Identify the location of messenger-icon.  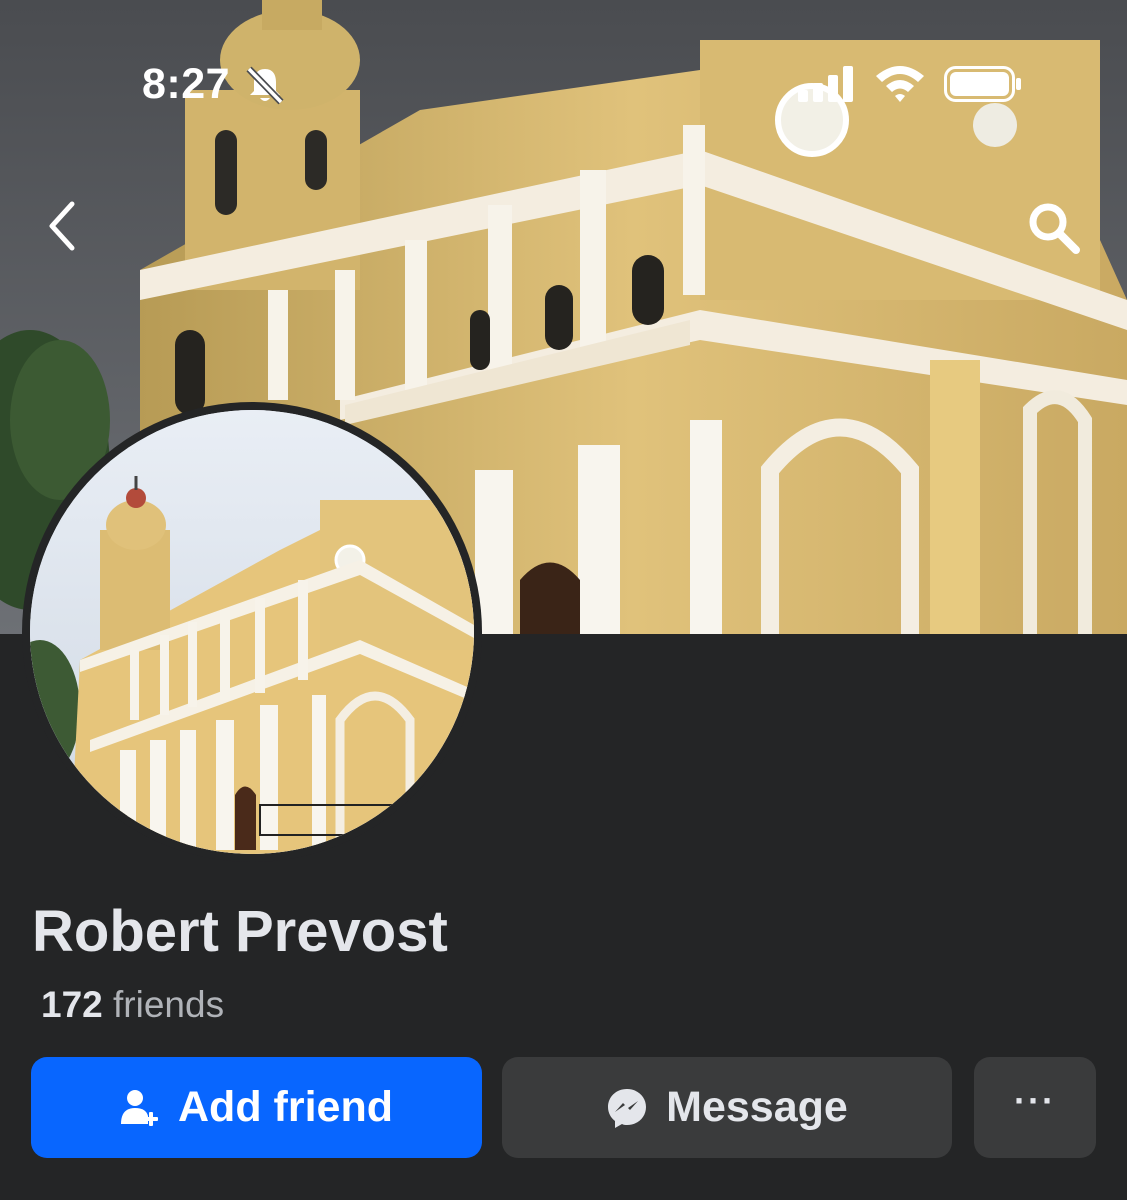
(627, 1108).